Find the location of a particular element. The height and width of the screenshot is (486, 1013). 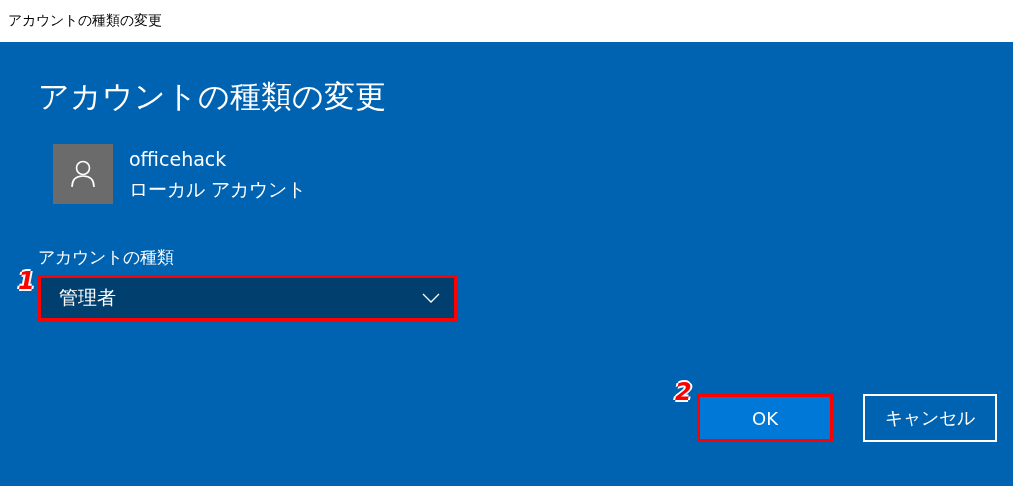

step-number: 1 is located at coordinates (26, 281).